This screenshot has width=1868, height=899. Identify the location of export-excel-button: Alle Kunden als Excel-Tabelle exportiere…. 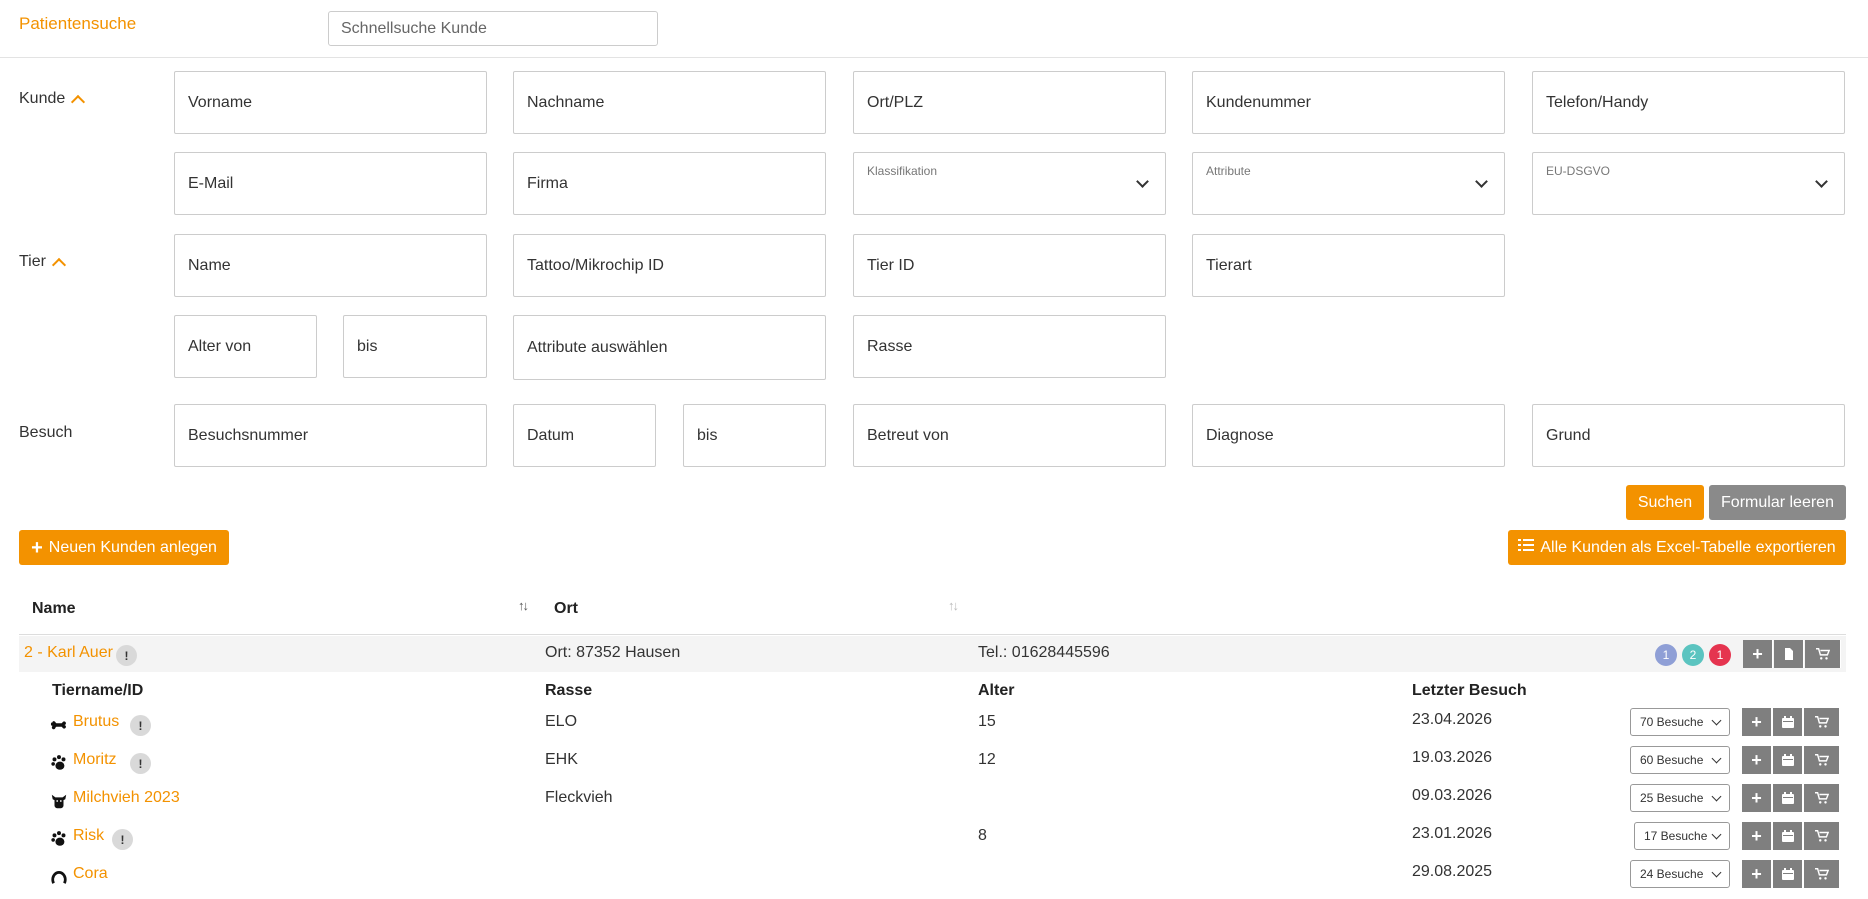
(1677, 547).